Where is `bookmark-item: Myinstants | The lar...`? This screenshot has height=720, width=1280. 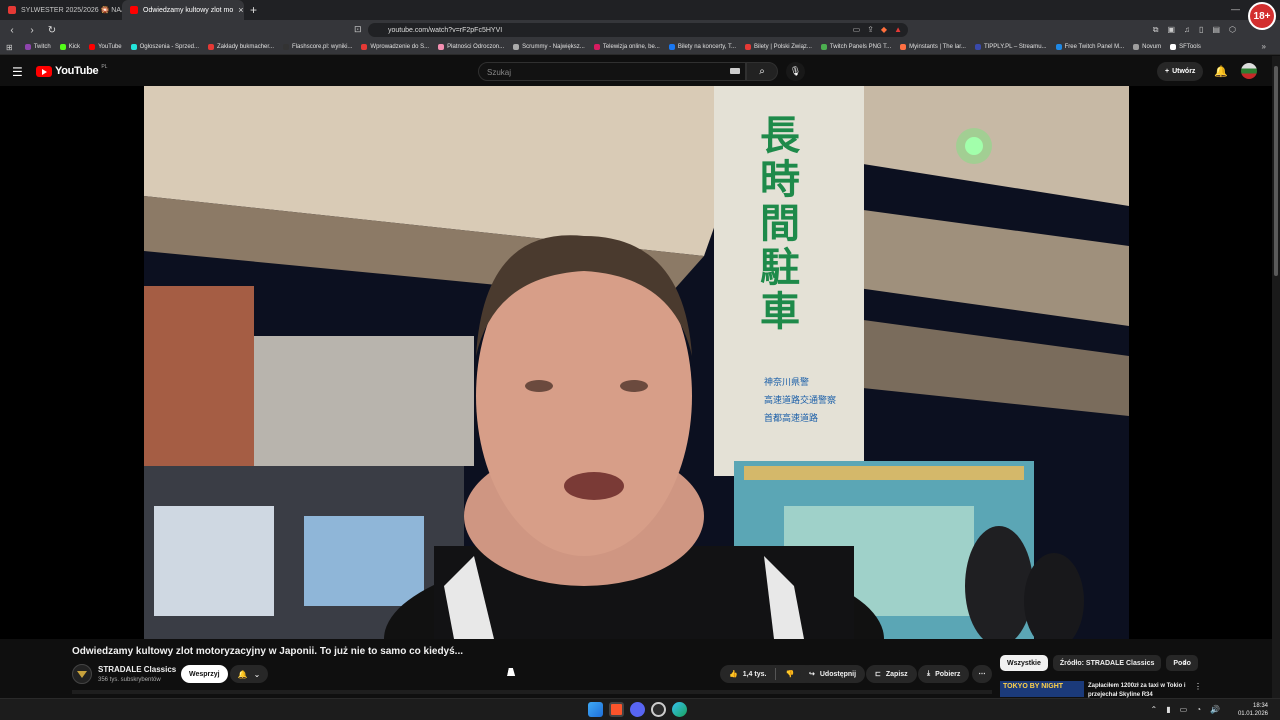
bookmark-item: Myinstants | The lar... is located at coordinates (933, 47).